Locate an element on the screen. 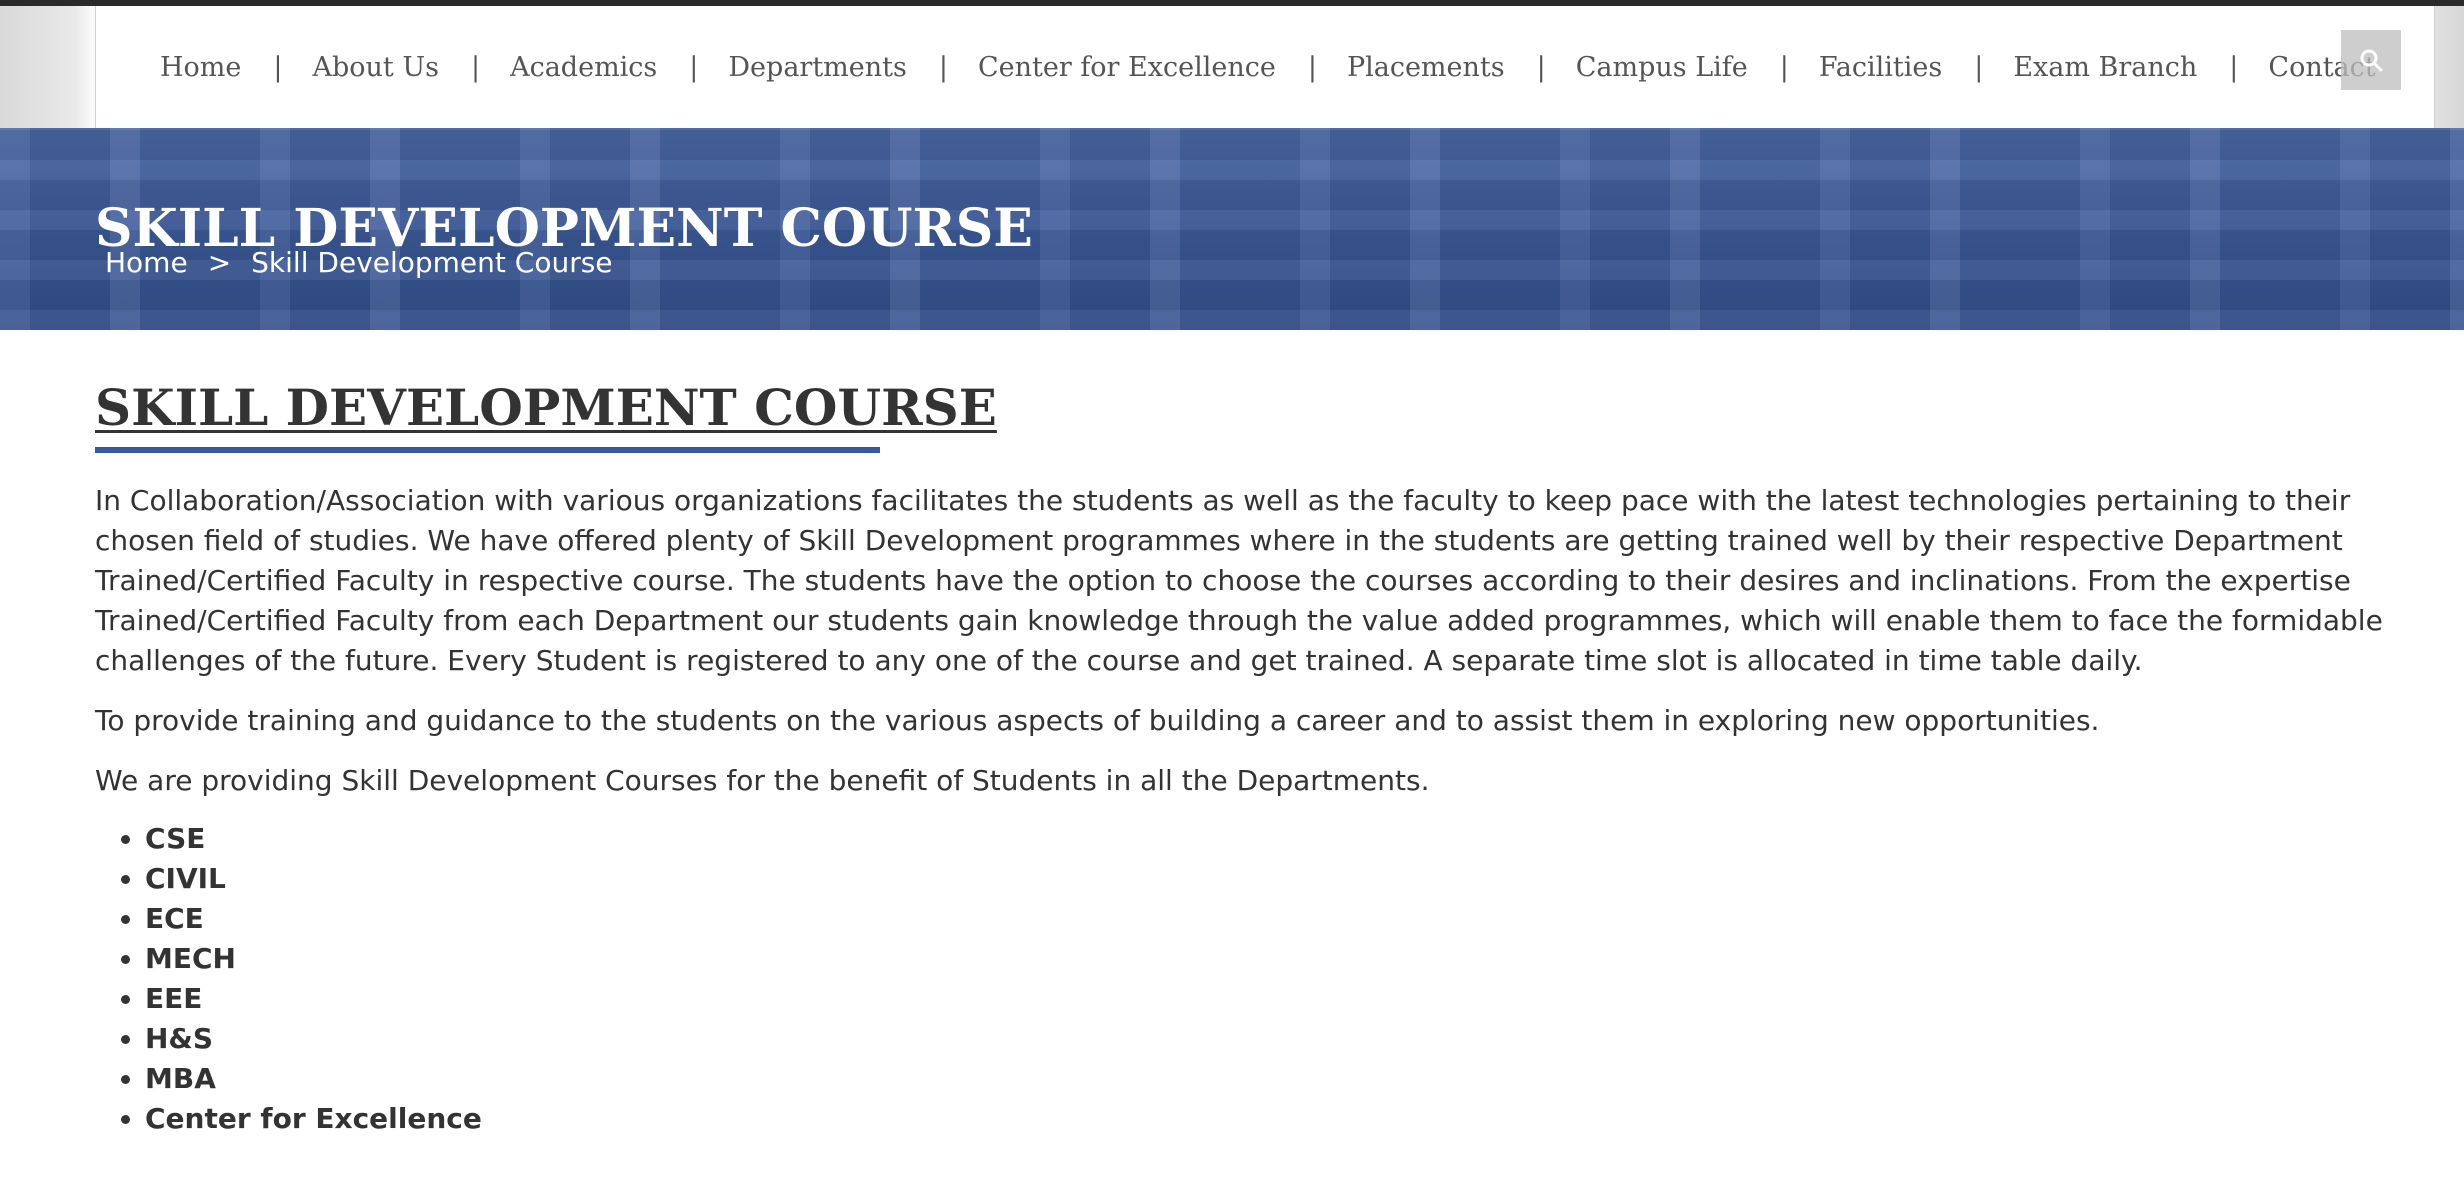 This screenshot has width=2464, height=1200. list-item-mech: MECH is located at coordinates (1292, 959).